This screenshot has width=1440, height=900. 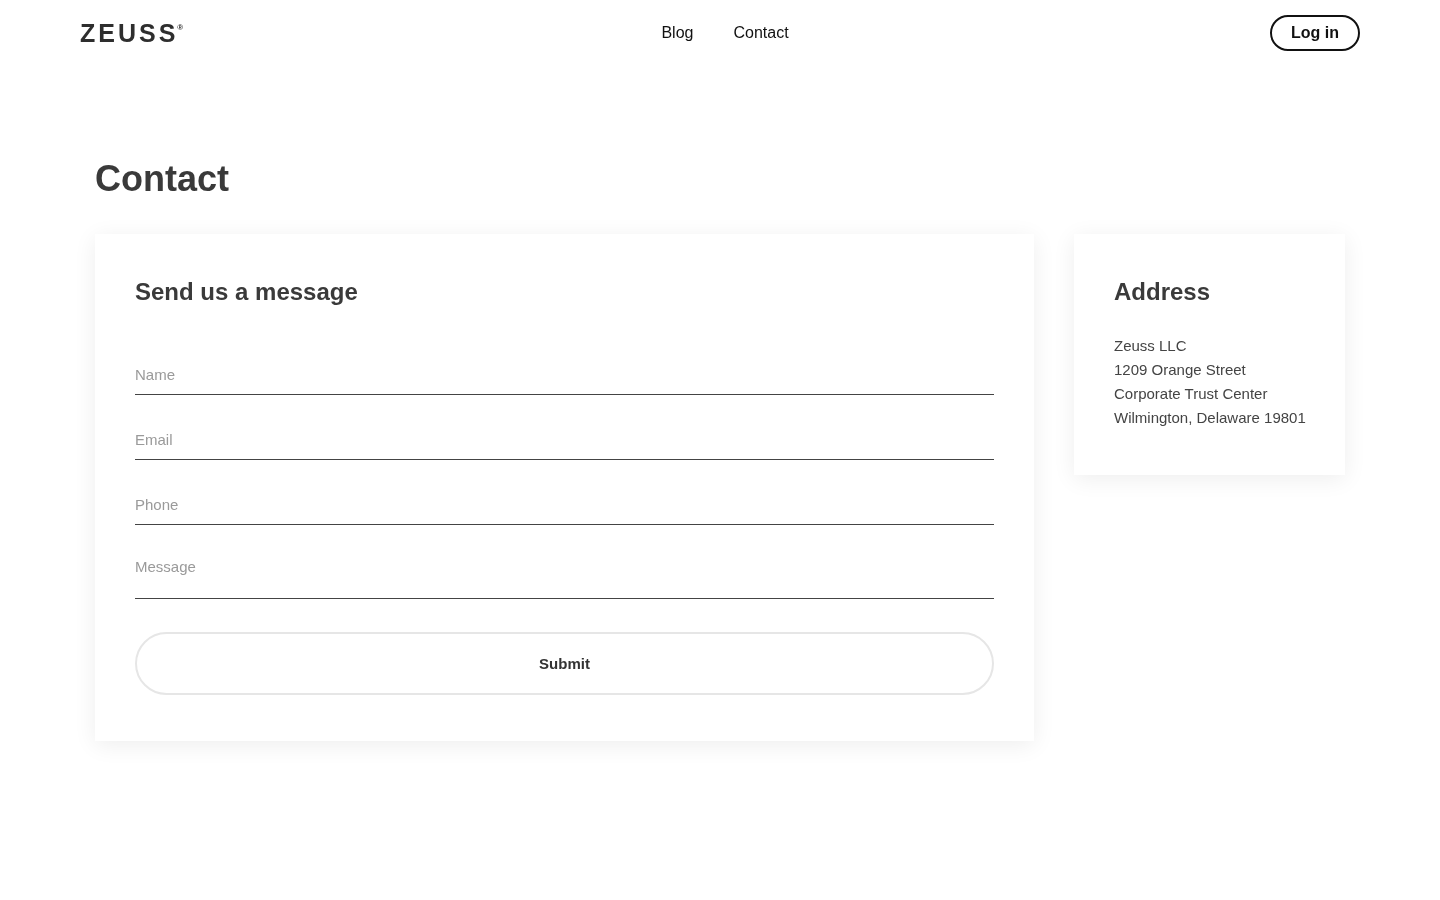 I want to click on address-title: Address, so click(x=1163, y=292).